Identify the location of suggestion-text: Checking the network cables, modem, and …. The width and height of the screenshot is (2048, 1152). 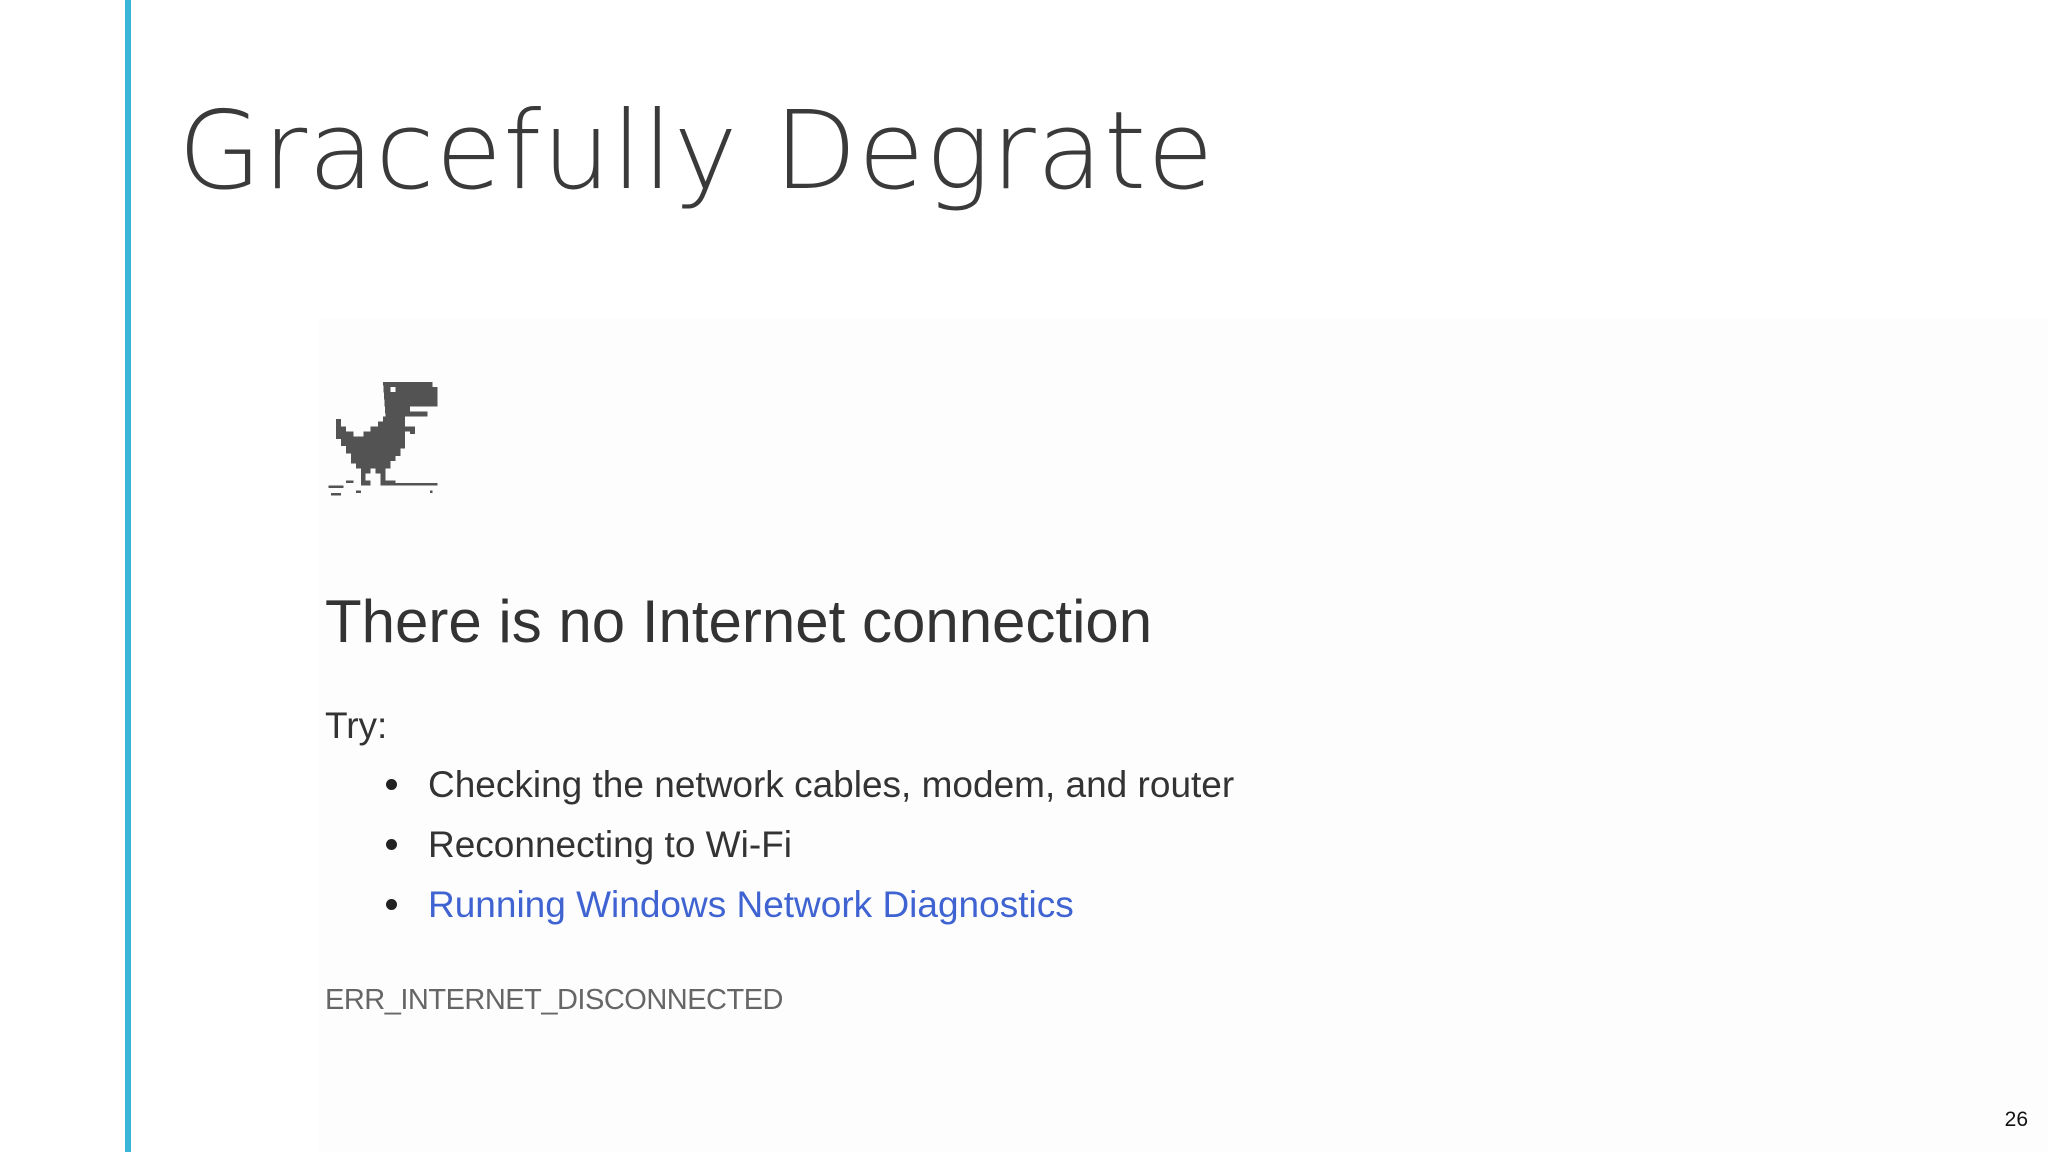
(831, 784).